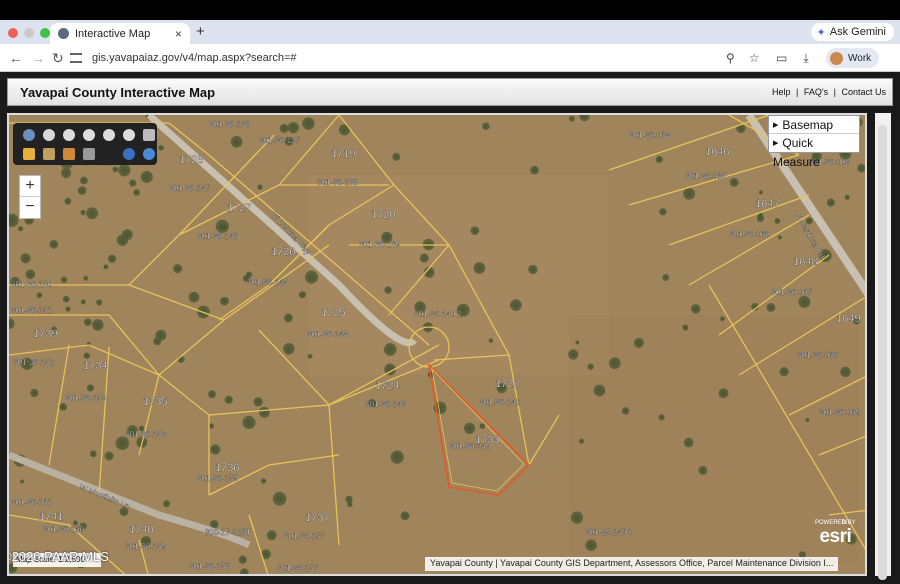  I want to click on maximize-window-button, so click(45, 33).